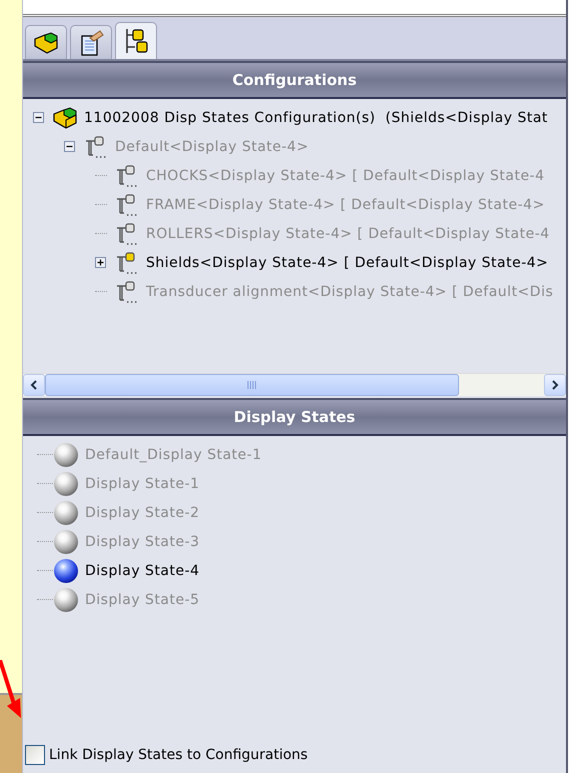 The image size is (573, 773). What do you see at coordinates (345, 176) in the screenshot?
I see `tree-item-label: CHOCKS<Display State-4> [ Default<Display State-4` at bounding box center [345, 176].